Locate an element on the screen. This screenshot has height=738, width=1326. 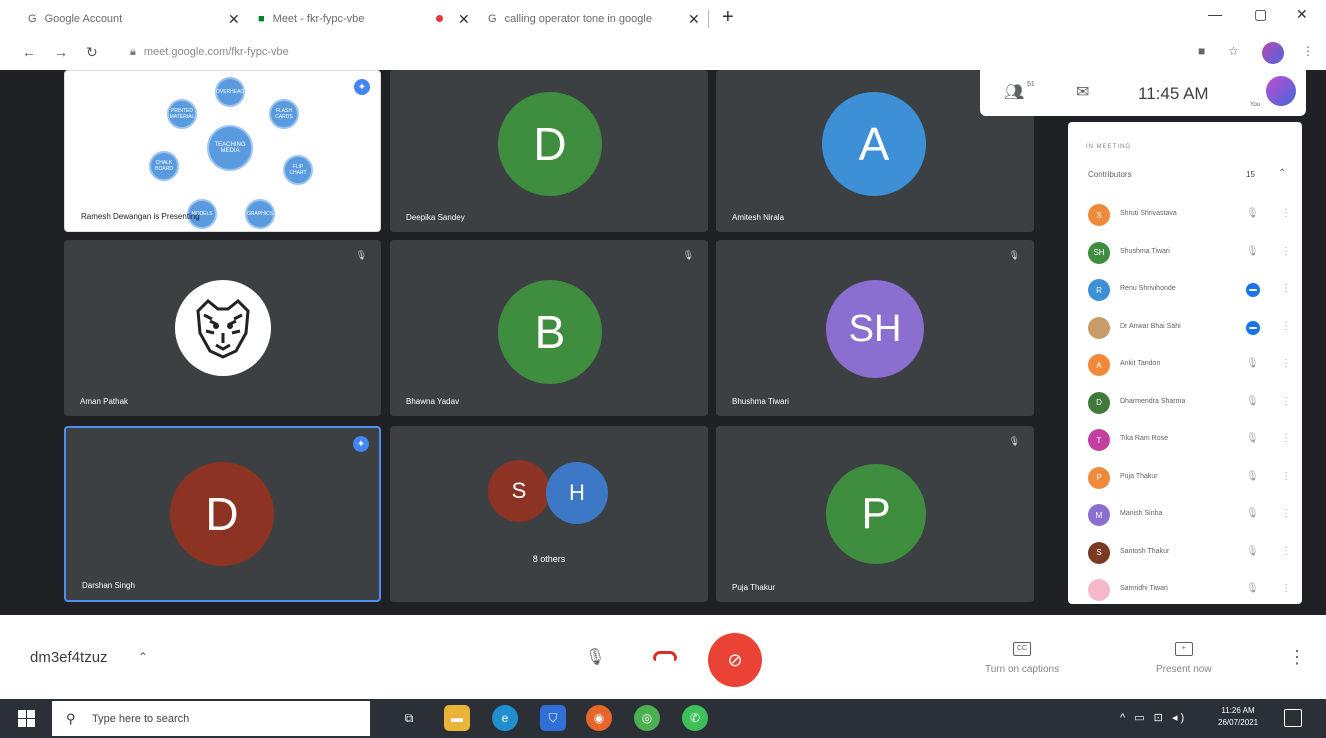
participant-row: S Santosh Thakur 🎙︎ ⋮ is located at coordinates (1189, 552).